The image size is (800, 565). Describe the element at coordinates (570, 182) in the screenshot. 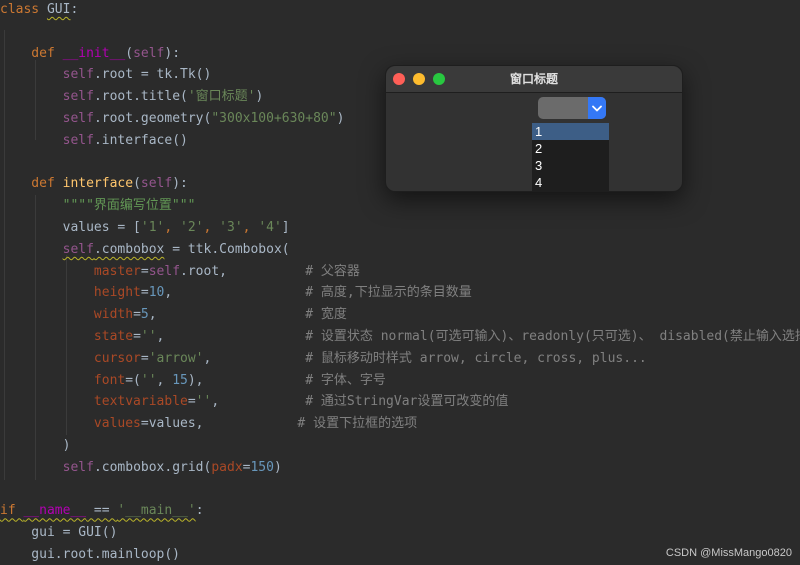

I see `dropdown-option: 4` at that location.